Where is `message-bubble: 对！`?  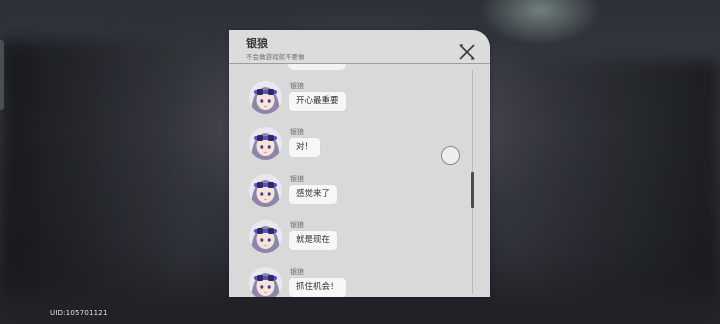 message-bubble: 对！ is located at coordinates (305, 147).